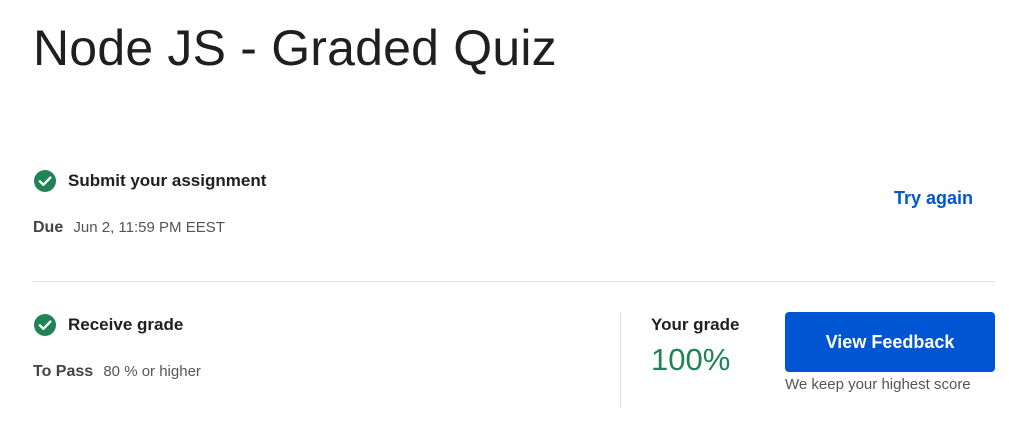 The image size is (1009, 438). Describe the element at coordinates (691, 359) in the screenshot. I see `your-grade-value: 100%` at that location.